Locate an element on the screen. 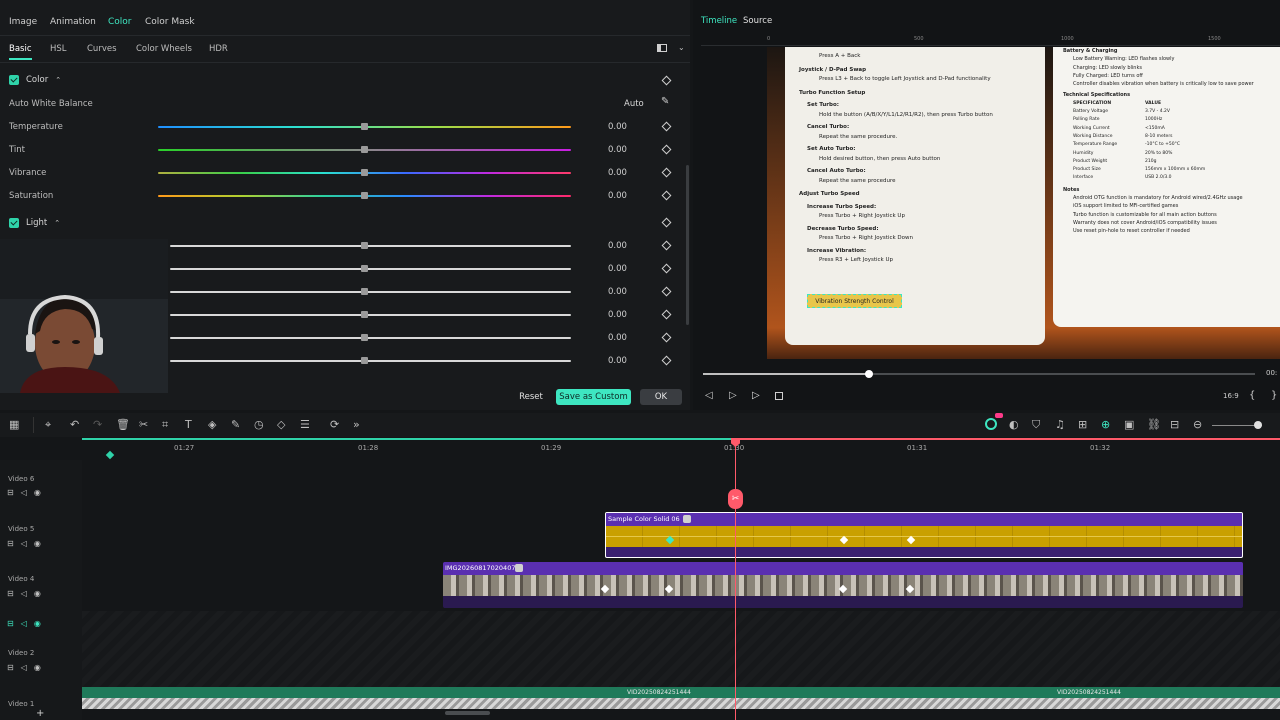 The image size is (1280, 720). auto-button: Auto is located at coordinates (634, 104).